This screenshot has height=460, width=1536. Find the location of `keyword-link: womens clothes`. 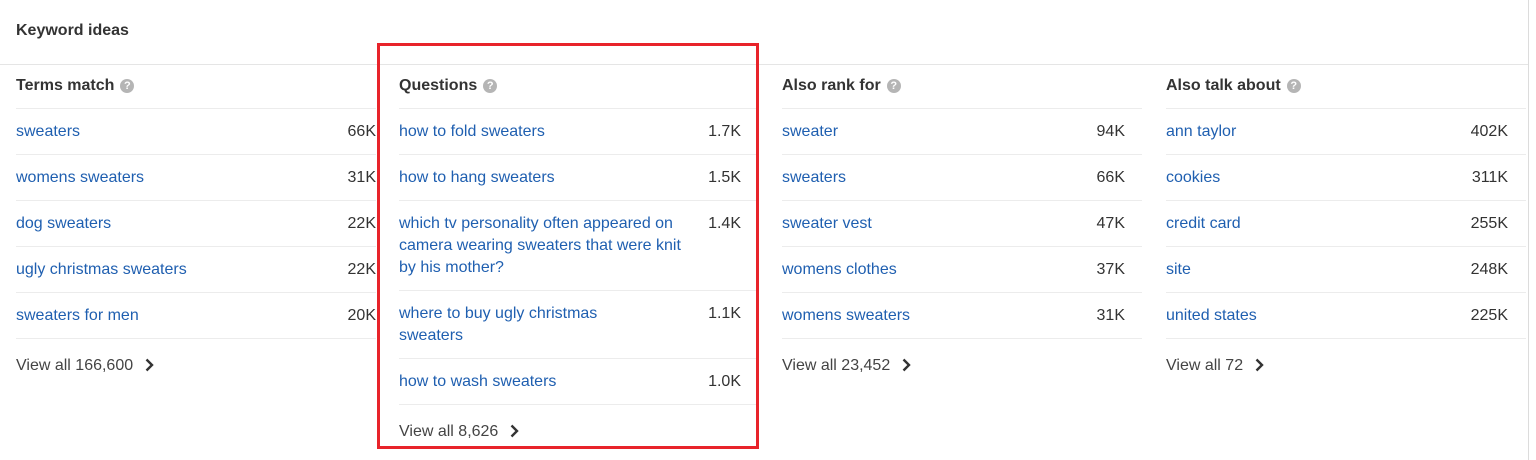

keyword-link: womens clothes is located at coordinates (927, 270).